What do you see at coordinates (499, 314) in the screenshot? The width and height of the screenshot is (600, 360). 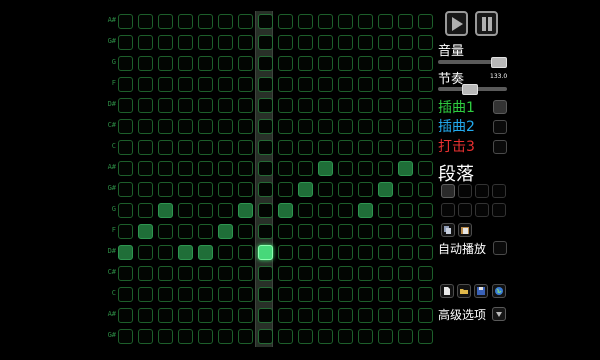 I see `advanced-options-toggle` at bounding box center [499, 314].